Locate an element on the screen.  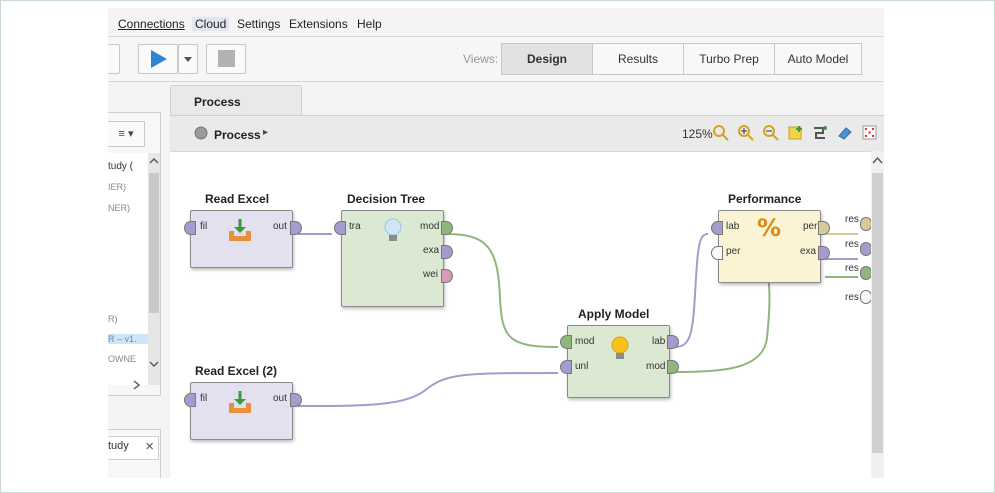
port-label: wei is located at coordinates (431, 274).